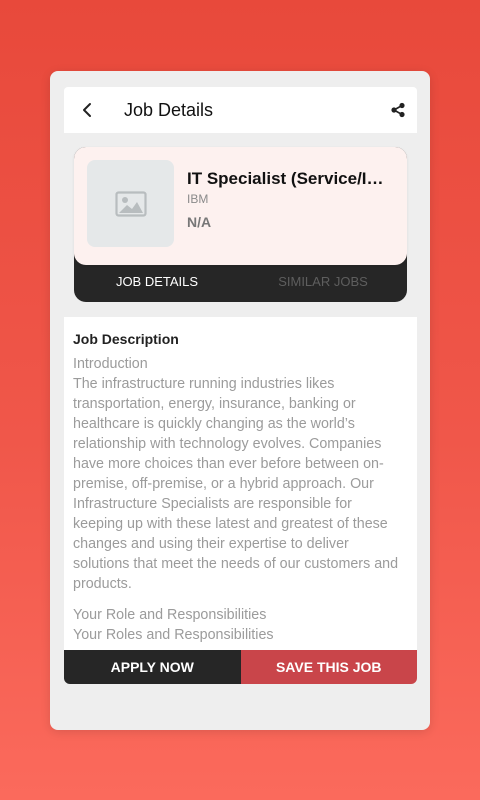  I want to click on company-name: IBM, so click(198, 199).